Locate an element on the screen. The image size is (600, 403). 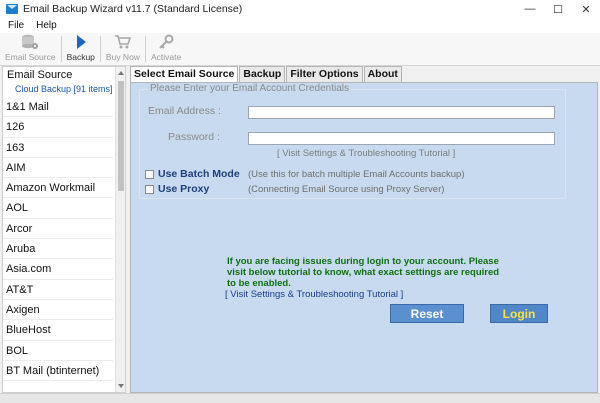
tab-backup: Backup is located at coordinates (262, 74).